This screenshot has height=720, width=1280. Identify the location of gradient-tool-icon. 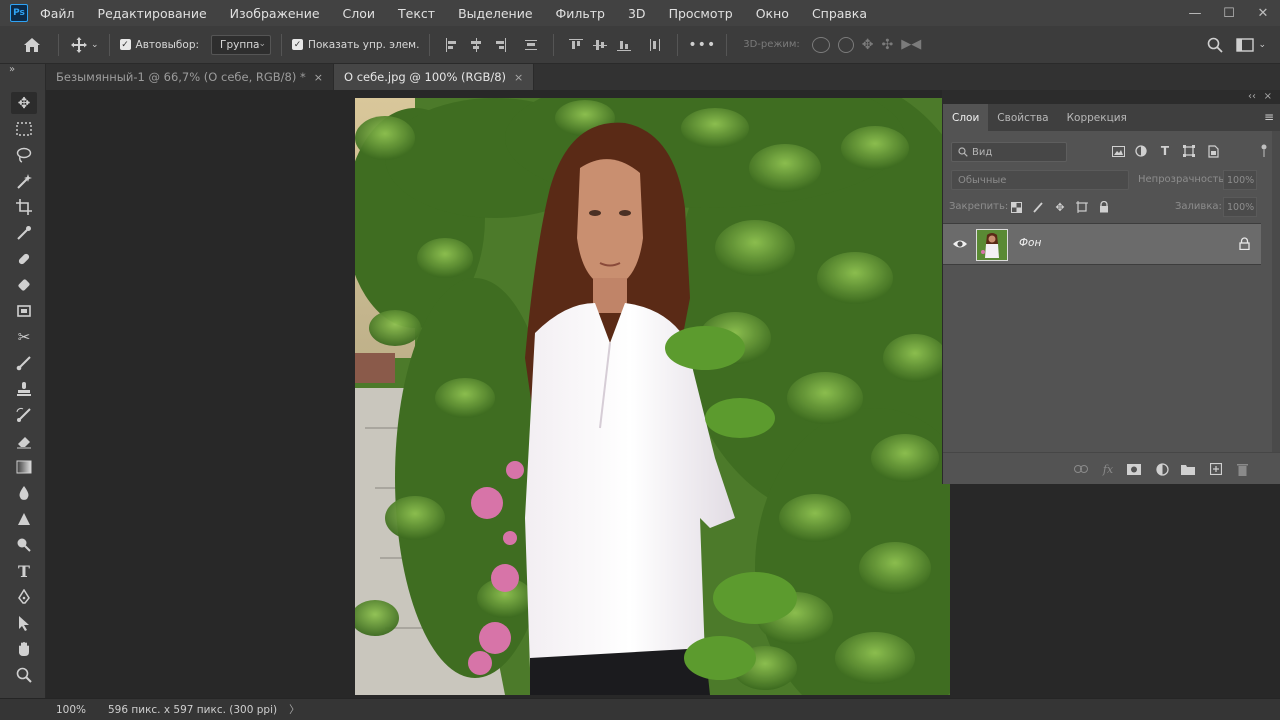
(24, 467).